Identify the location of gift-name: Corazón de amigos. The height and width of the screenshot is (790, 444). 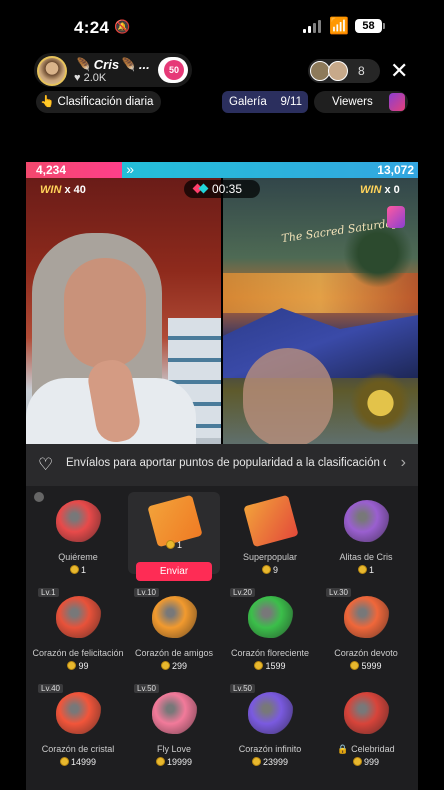
(174, 653).